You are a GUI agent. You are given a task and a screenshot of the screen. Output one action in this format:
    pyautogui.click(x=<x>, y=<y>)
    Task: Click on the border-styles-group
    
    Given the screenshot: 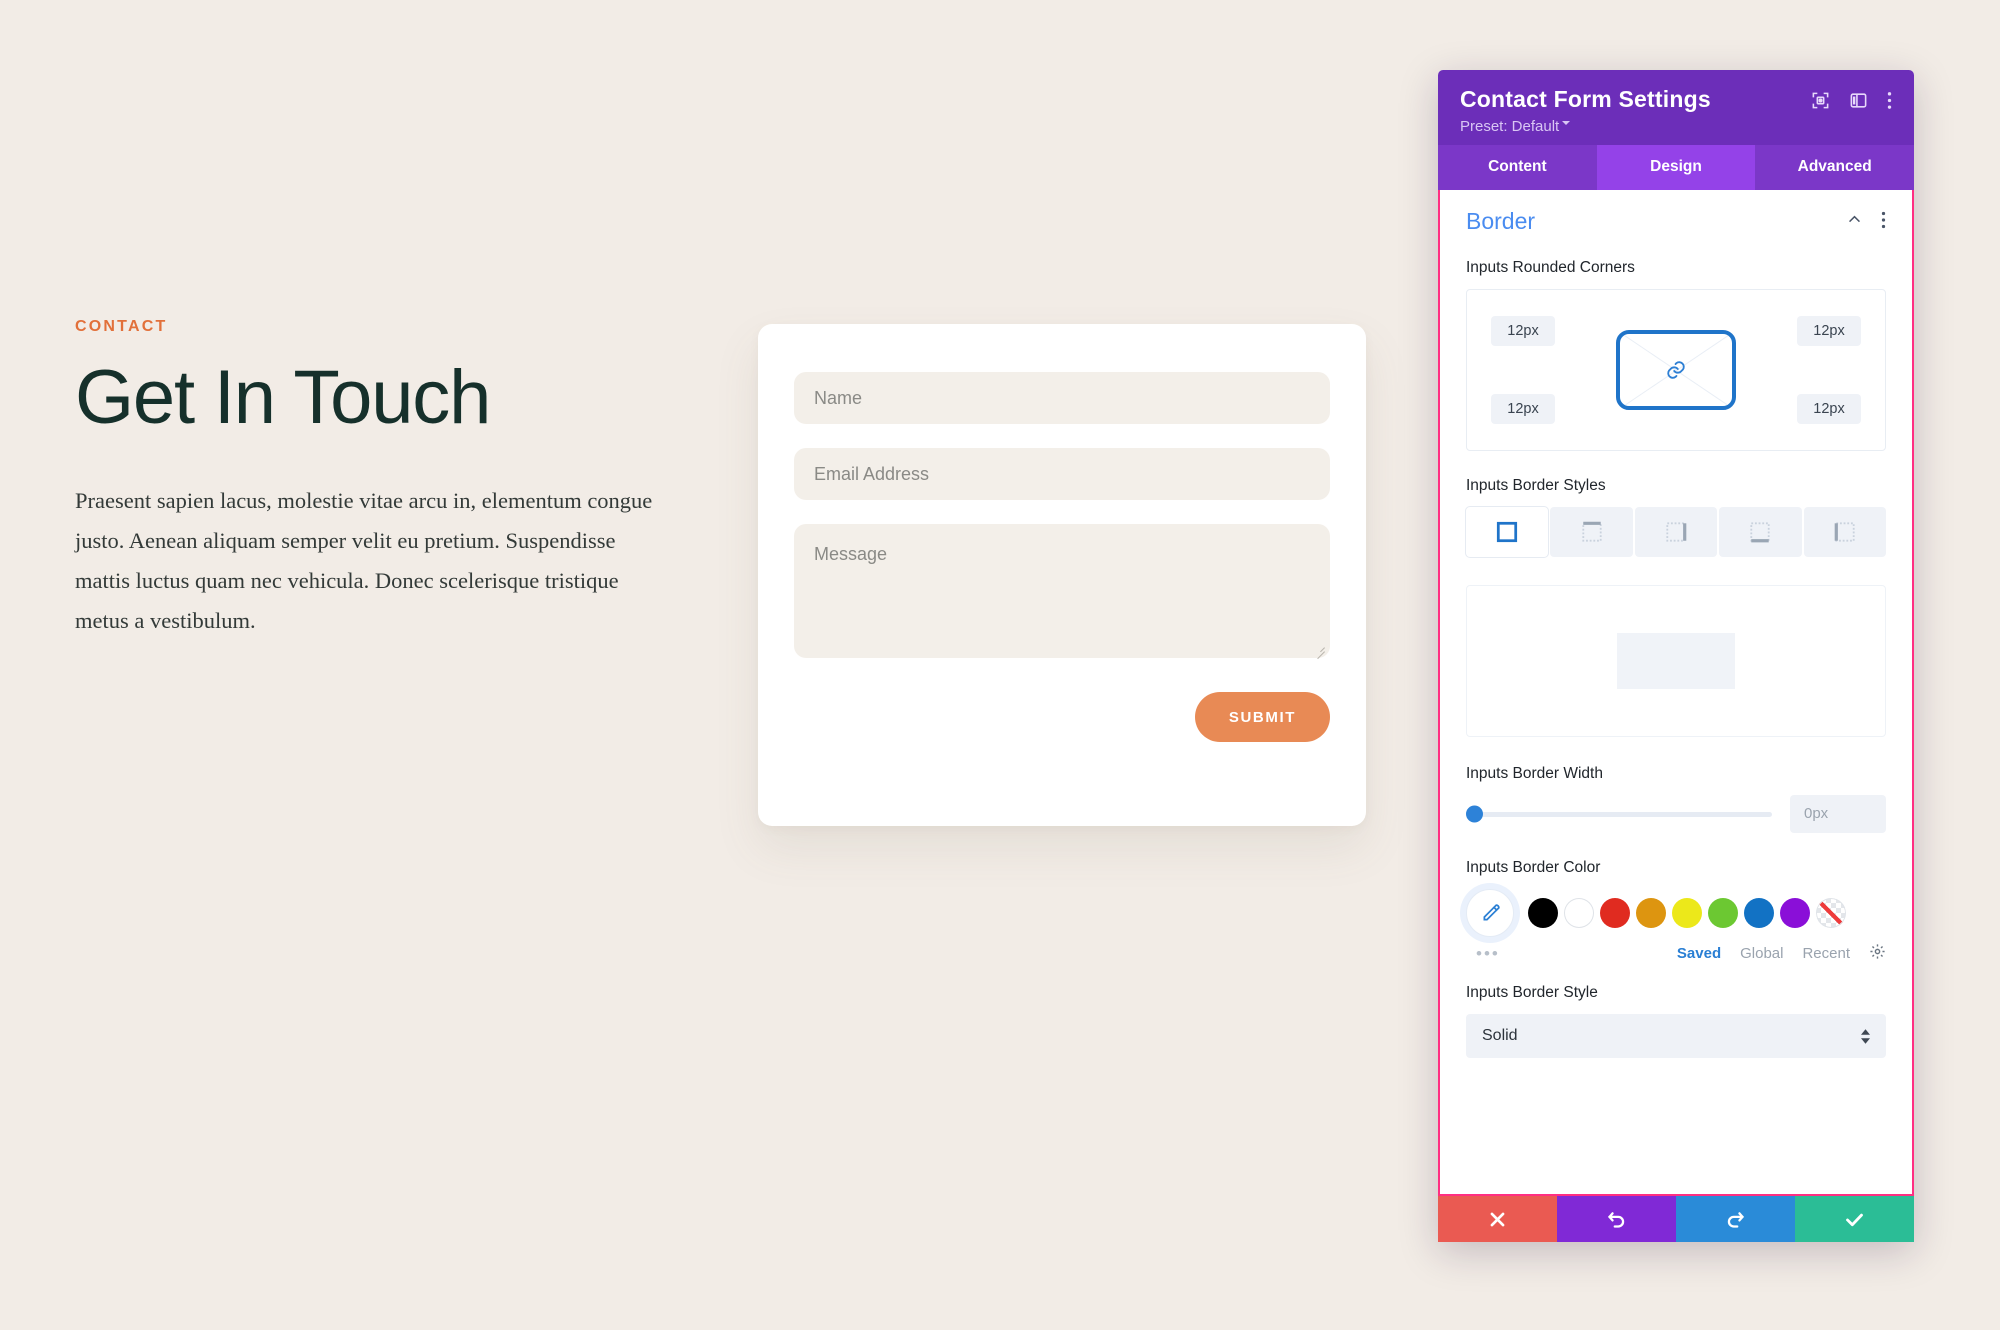 What is the action you would take?
    pyautogui.click(x=1676, y=532)
    